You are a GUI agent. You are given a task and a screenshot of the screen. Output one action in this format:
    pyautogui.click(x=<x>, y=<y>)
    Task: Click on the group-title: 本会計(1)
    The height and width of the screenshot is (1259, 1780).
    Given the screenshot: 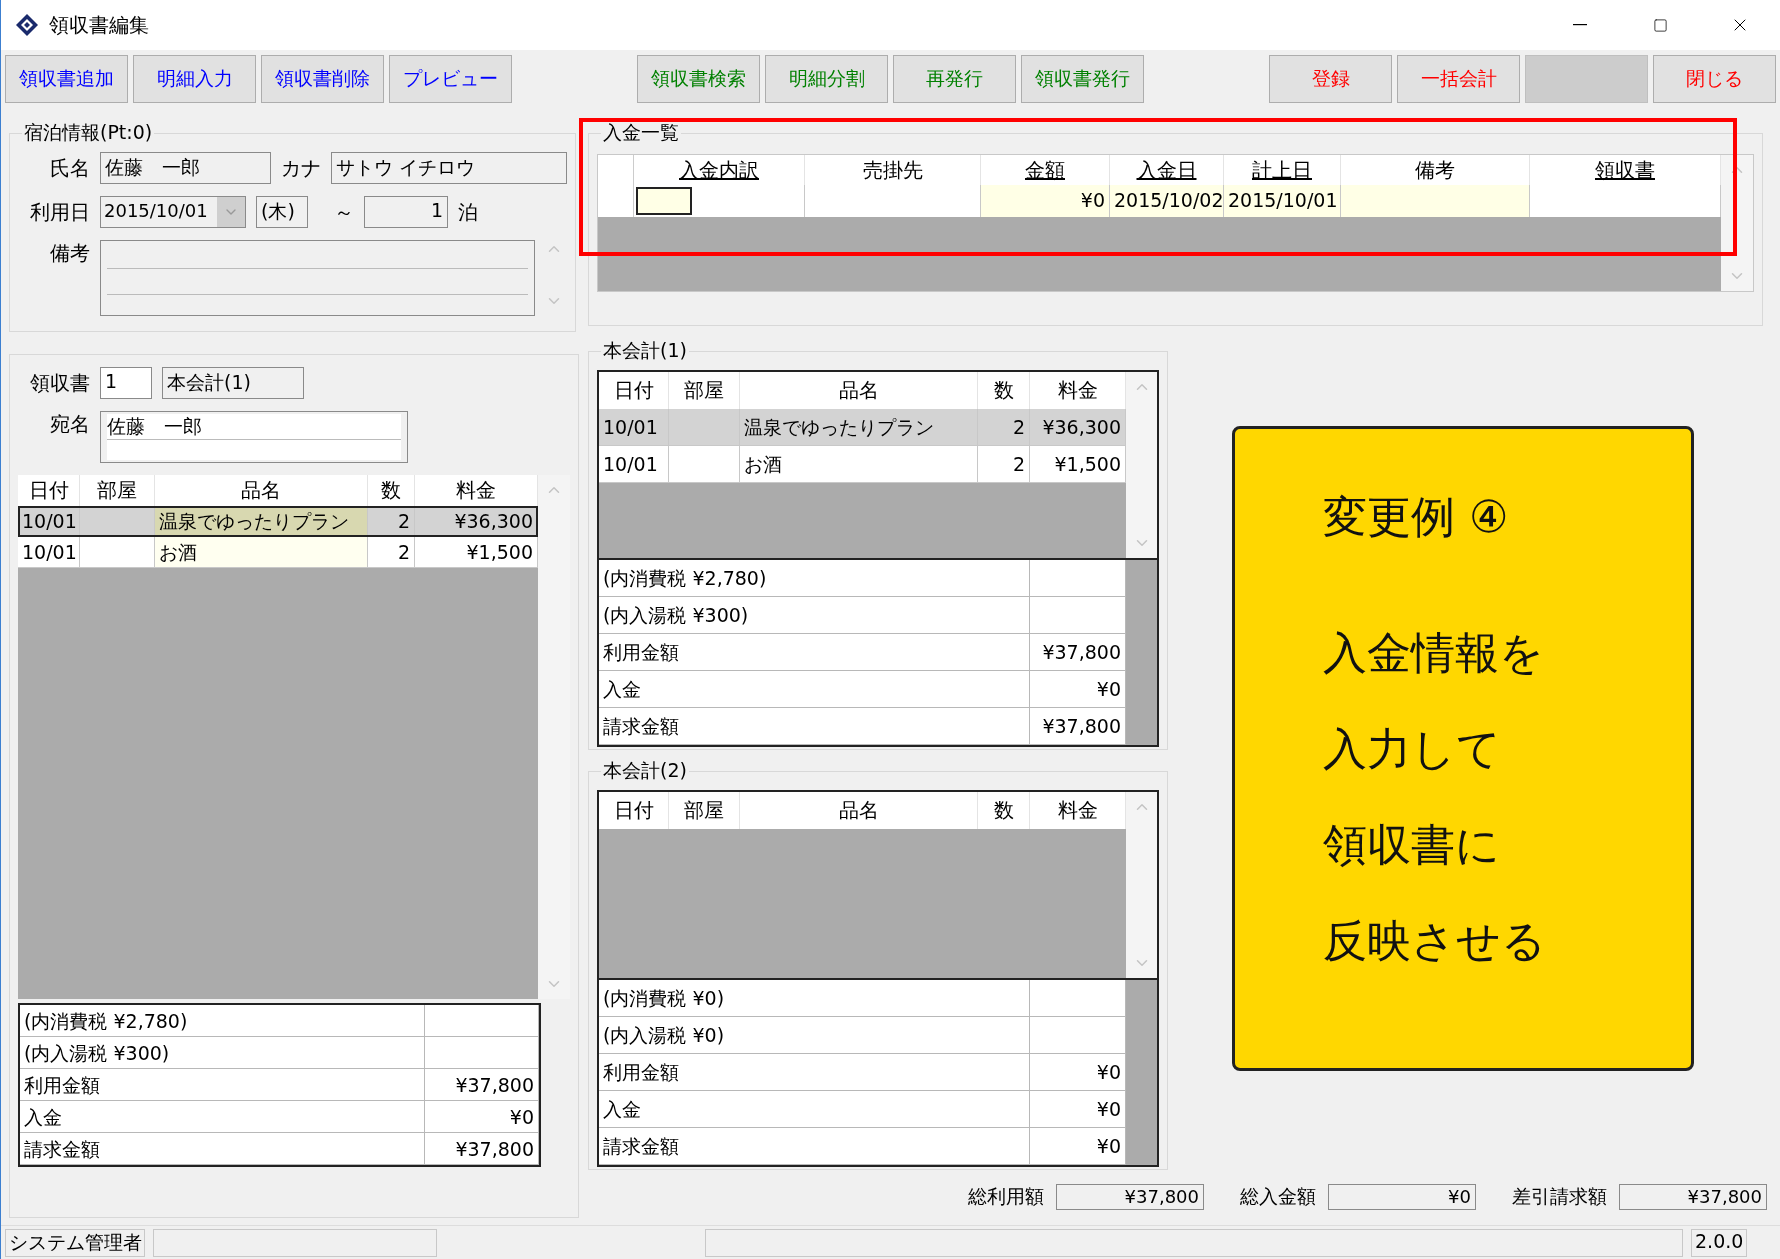 What is the action you would take?
    pyautogui.click(x=645, y=350)
    